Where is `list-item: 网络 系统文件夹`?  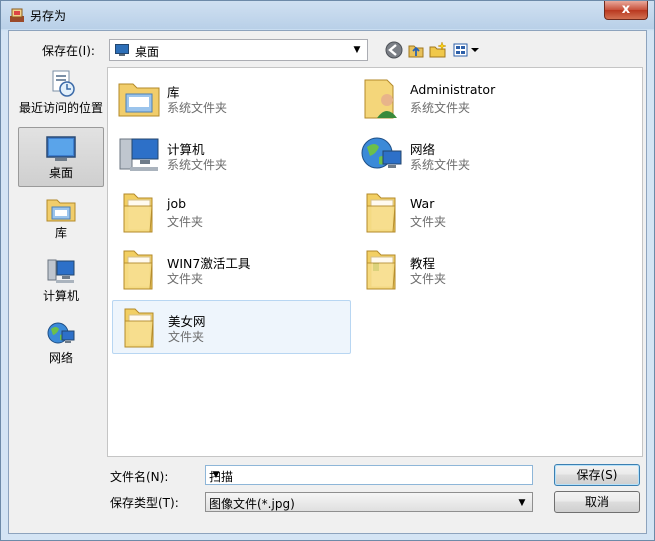 list-item: 网络 系统文件夹 is located at coordinates (474, 156).